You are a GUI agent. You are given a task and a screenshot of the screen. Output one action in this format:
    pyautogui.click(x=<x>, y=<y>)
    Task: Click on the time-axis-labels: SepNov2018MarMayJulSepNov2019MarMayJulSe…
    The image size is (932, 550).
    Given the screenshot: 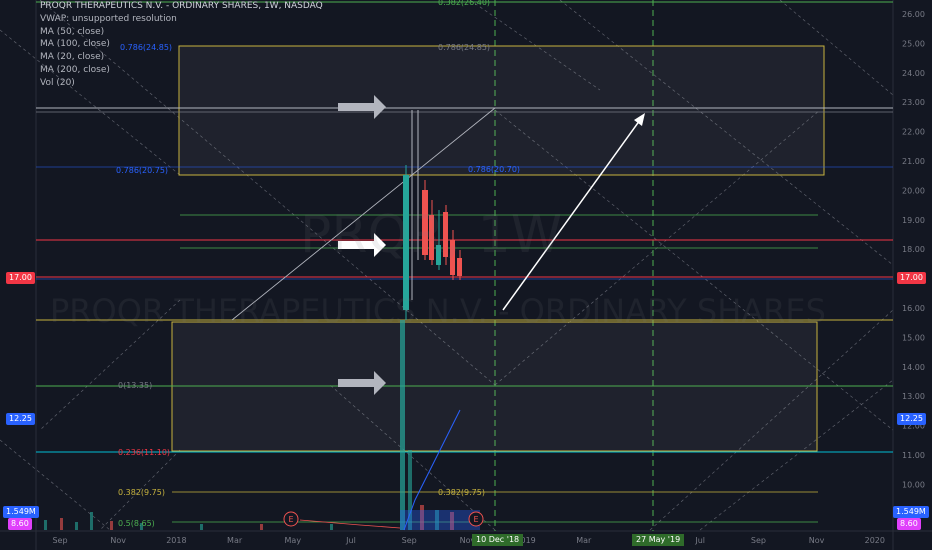 What is the action you would take?
    pyautogui.click(x=468, y=540)
    